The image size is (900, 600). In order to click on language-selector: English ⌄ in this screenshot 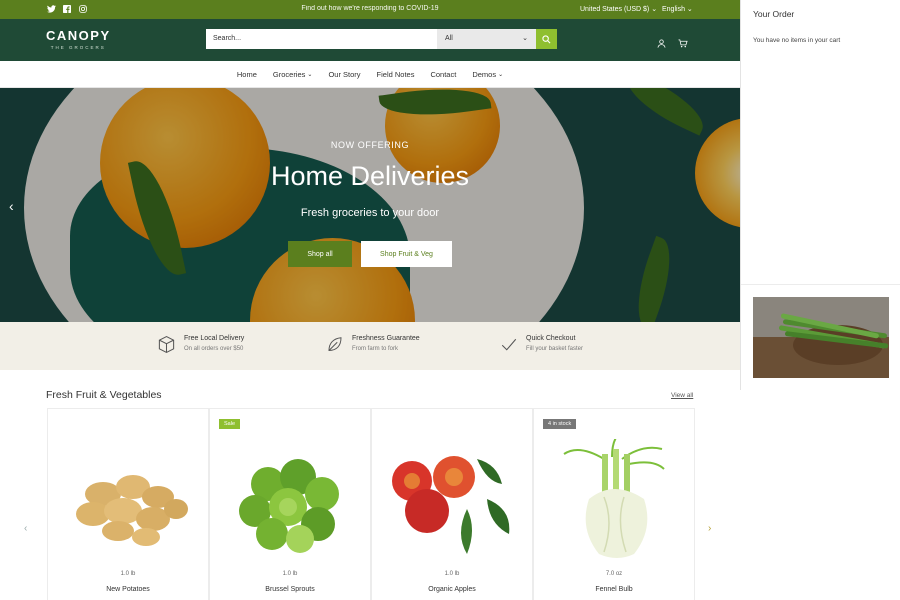, I will do `click(677, 9)`.